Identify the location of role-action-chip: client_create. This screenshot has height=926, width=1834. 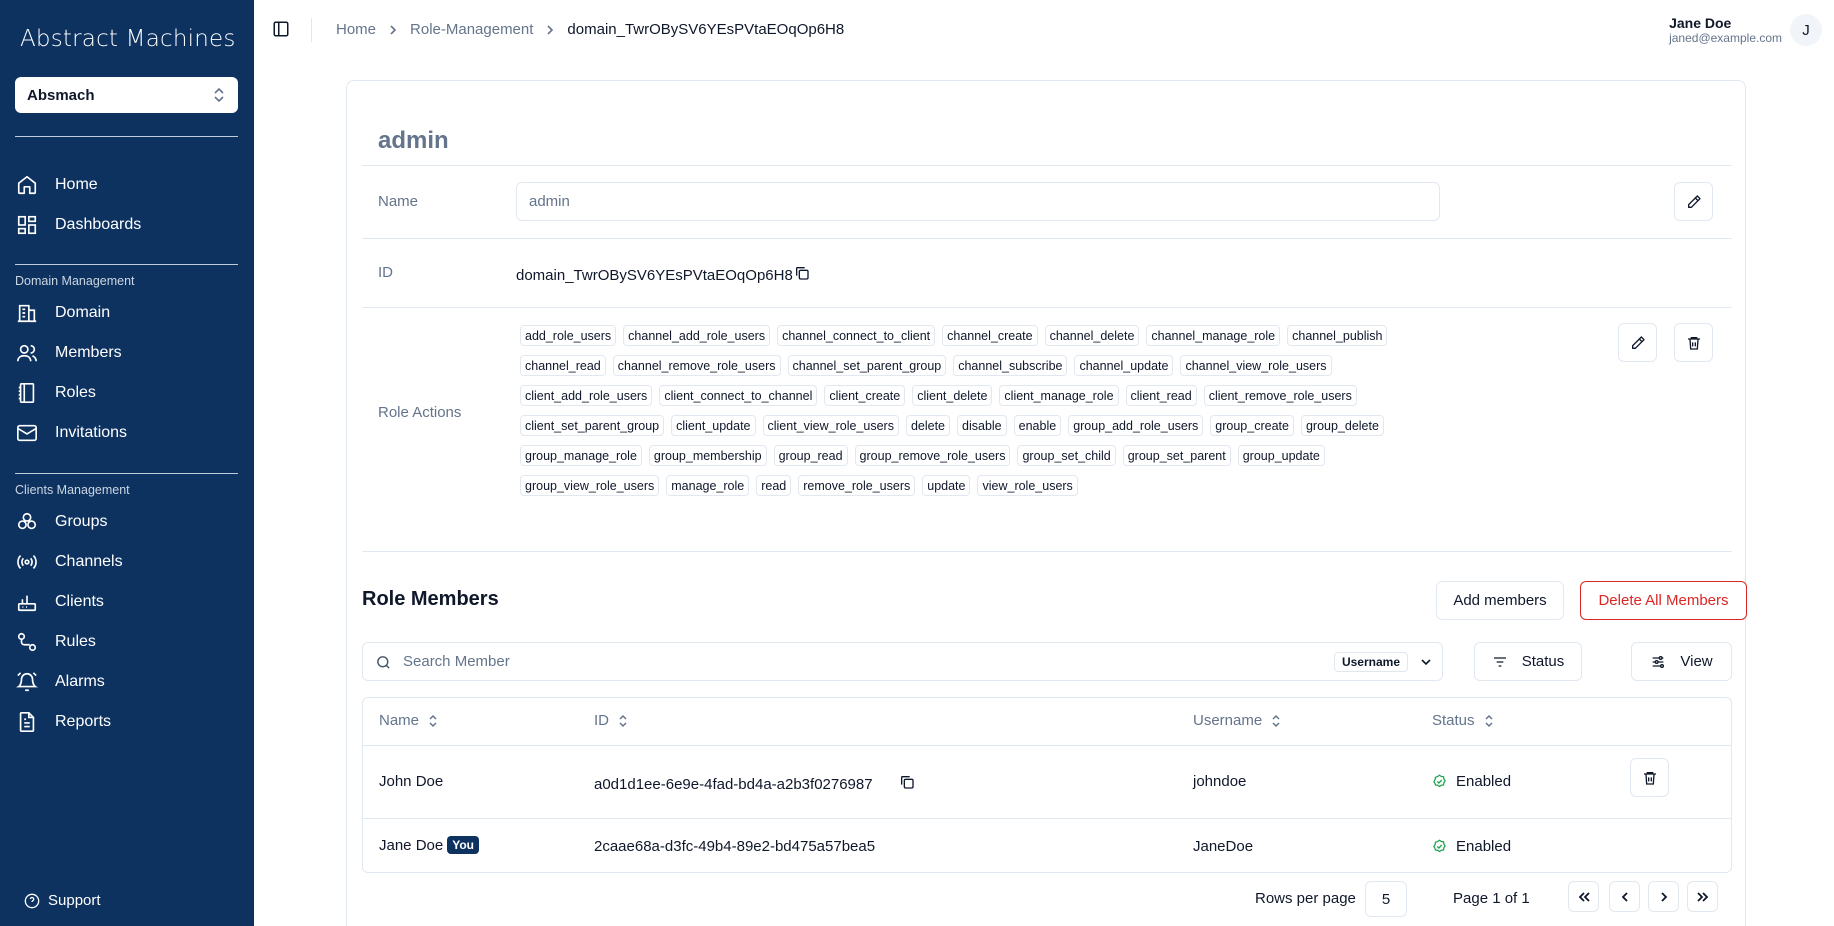
(865, 395).